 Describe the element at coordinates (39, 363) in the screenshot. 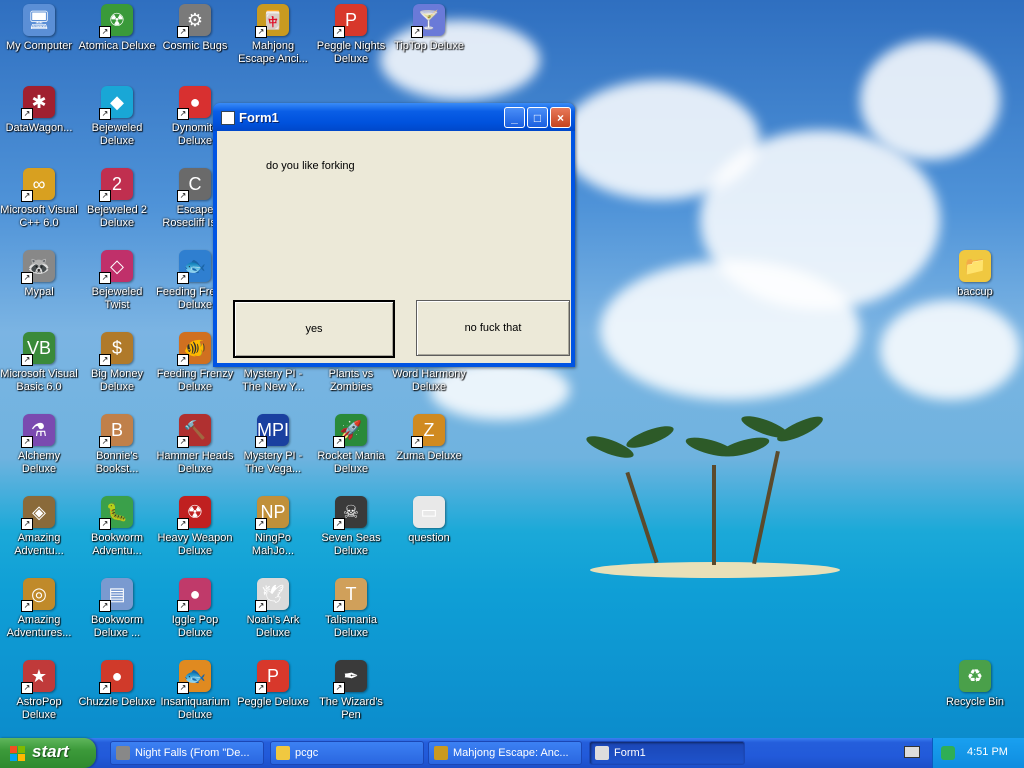

I see `desktop-icon: VB ↗ Microsoft Visual Basic 6.0` at that location.